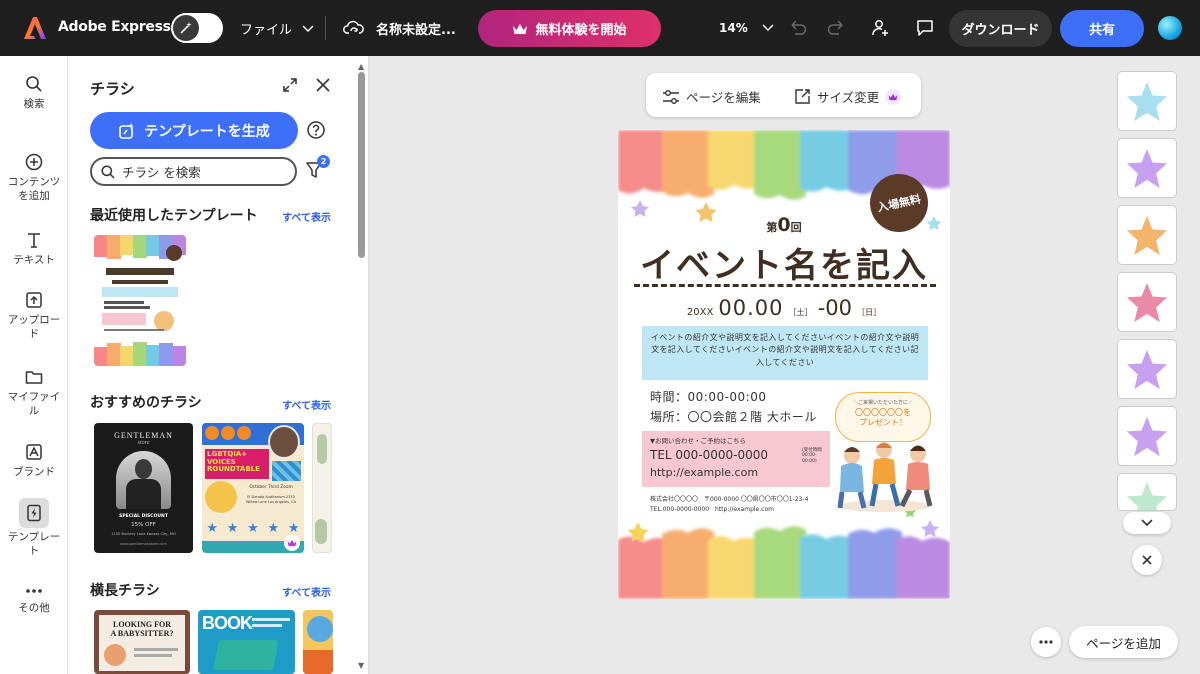 The height and width of the screenshot is (674, 1200). What do you see at coordinates (1046, 642) in the screenshot?
I see `page-more-options-button` at bounding box center [1046, 642].